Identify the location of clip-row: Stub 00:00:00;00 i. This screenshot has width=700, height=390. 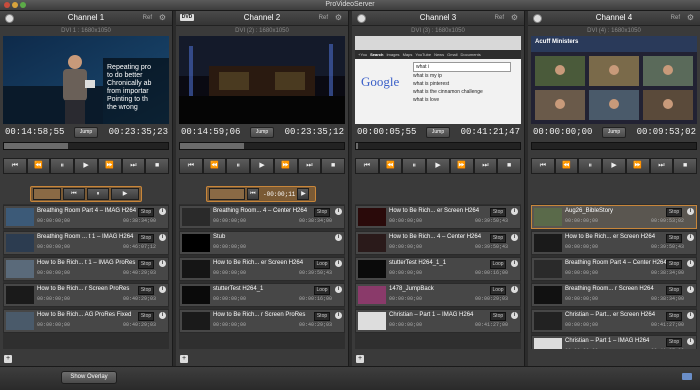
(262, 243).